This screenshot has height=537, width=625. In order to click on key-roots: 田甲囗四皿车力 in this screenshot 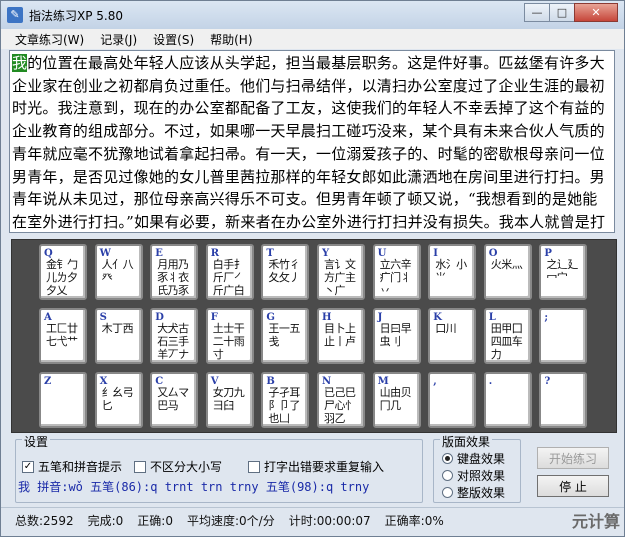, I will do `click(506, 341)`.